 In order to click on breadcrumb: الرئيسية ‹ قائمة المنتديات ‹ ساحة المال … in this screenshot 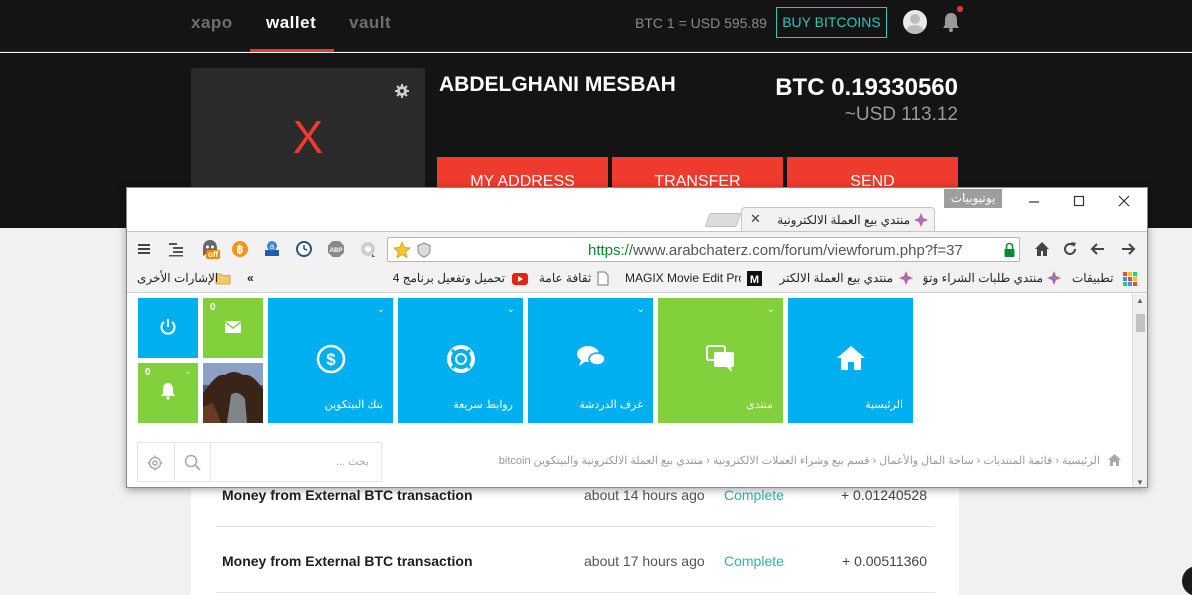, I will do `click(785, 460)`.